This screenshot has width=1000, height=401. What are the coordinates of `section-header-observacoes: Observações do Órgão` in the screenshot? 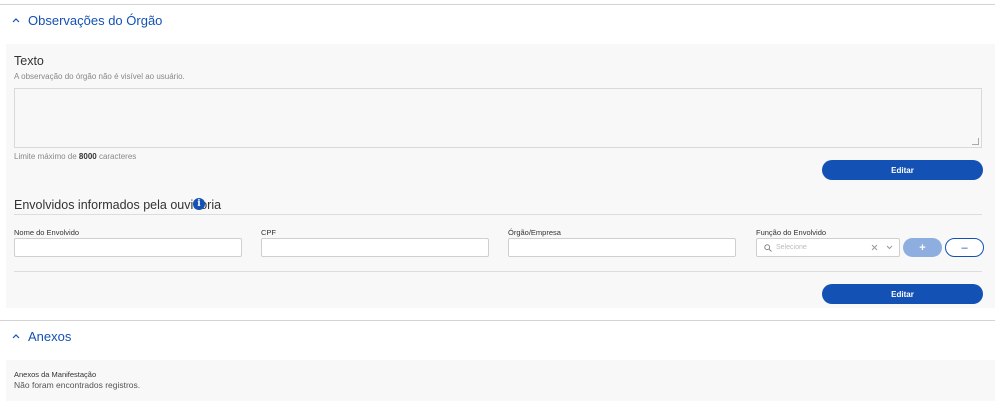 It's located at (81, 20).